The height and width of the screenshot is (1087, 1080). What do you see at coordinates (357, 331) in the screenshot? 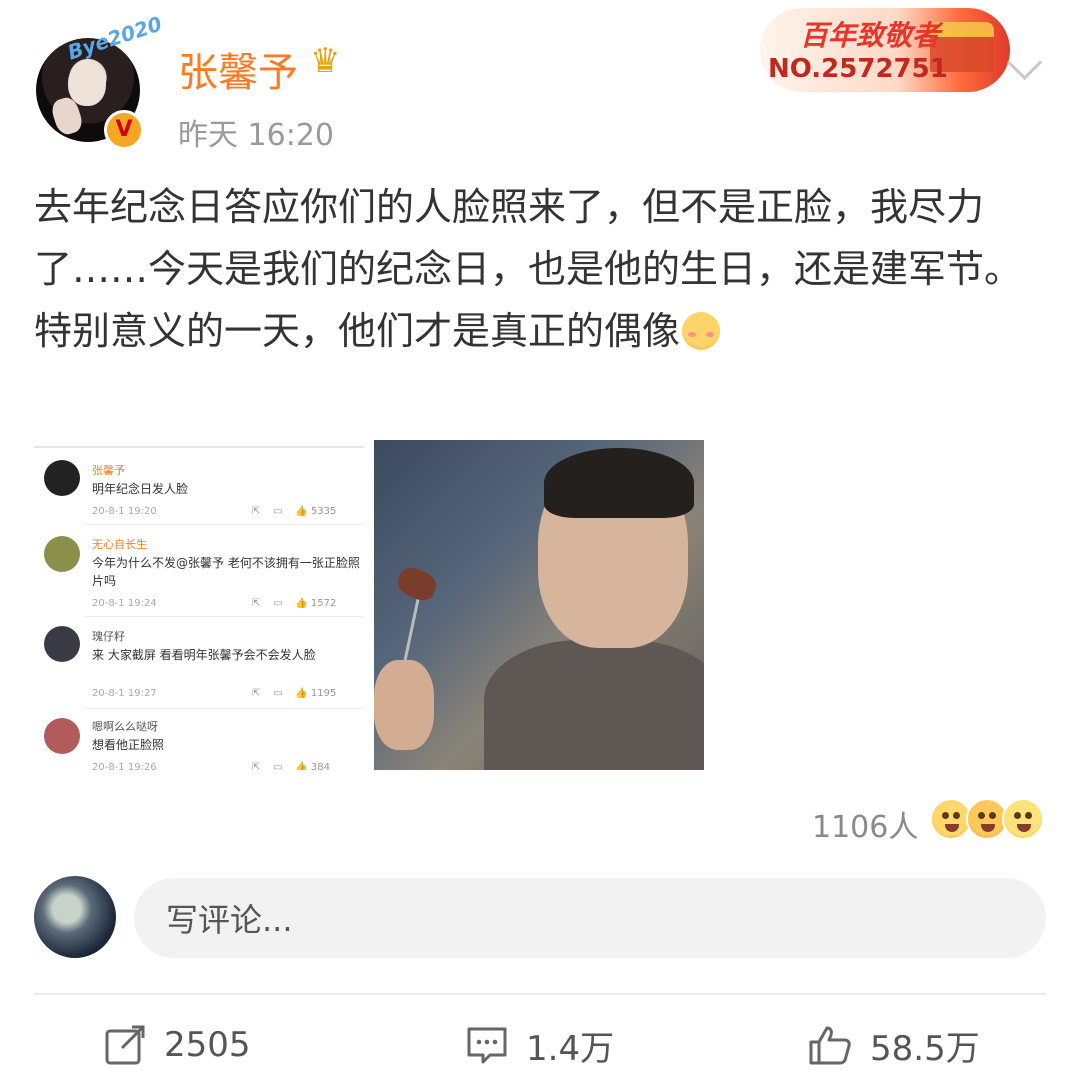
I see `post-text-line: 特别意义的一天，他们才是真正的偶像` at bounding box center [357, 331].